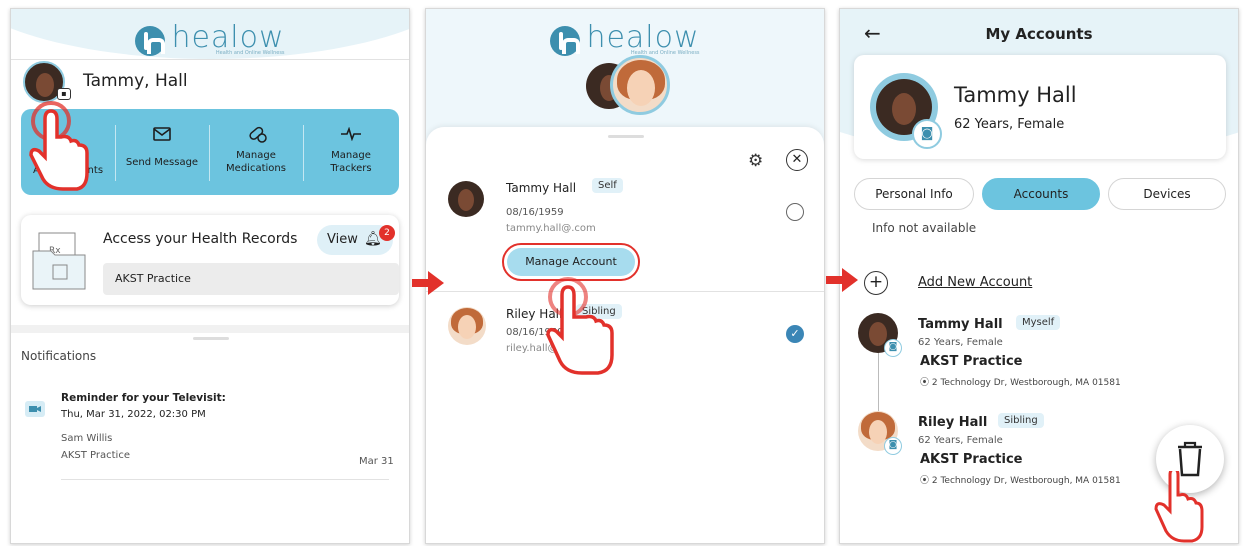  Describe the element at coordinates (143, 398) in the screenshot. I see `notification-title: Reminder for your Televisit:` at that location.